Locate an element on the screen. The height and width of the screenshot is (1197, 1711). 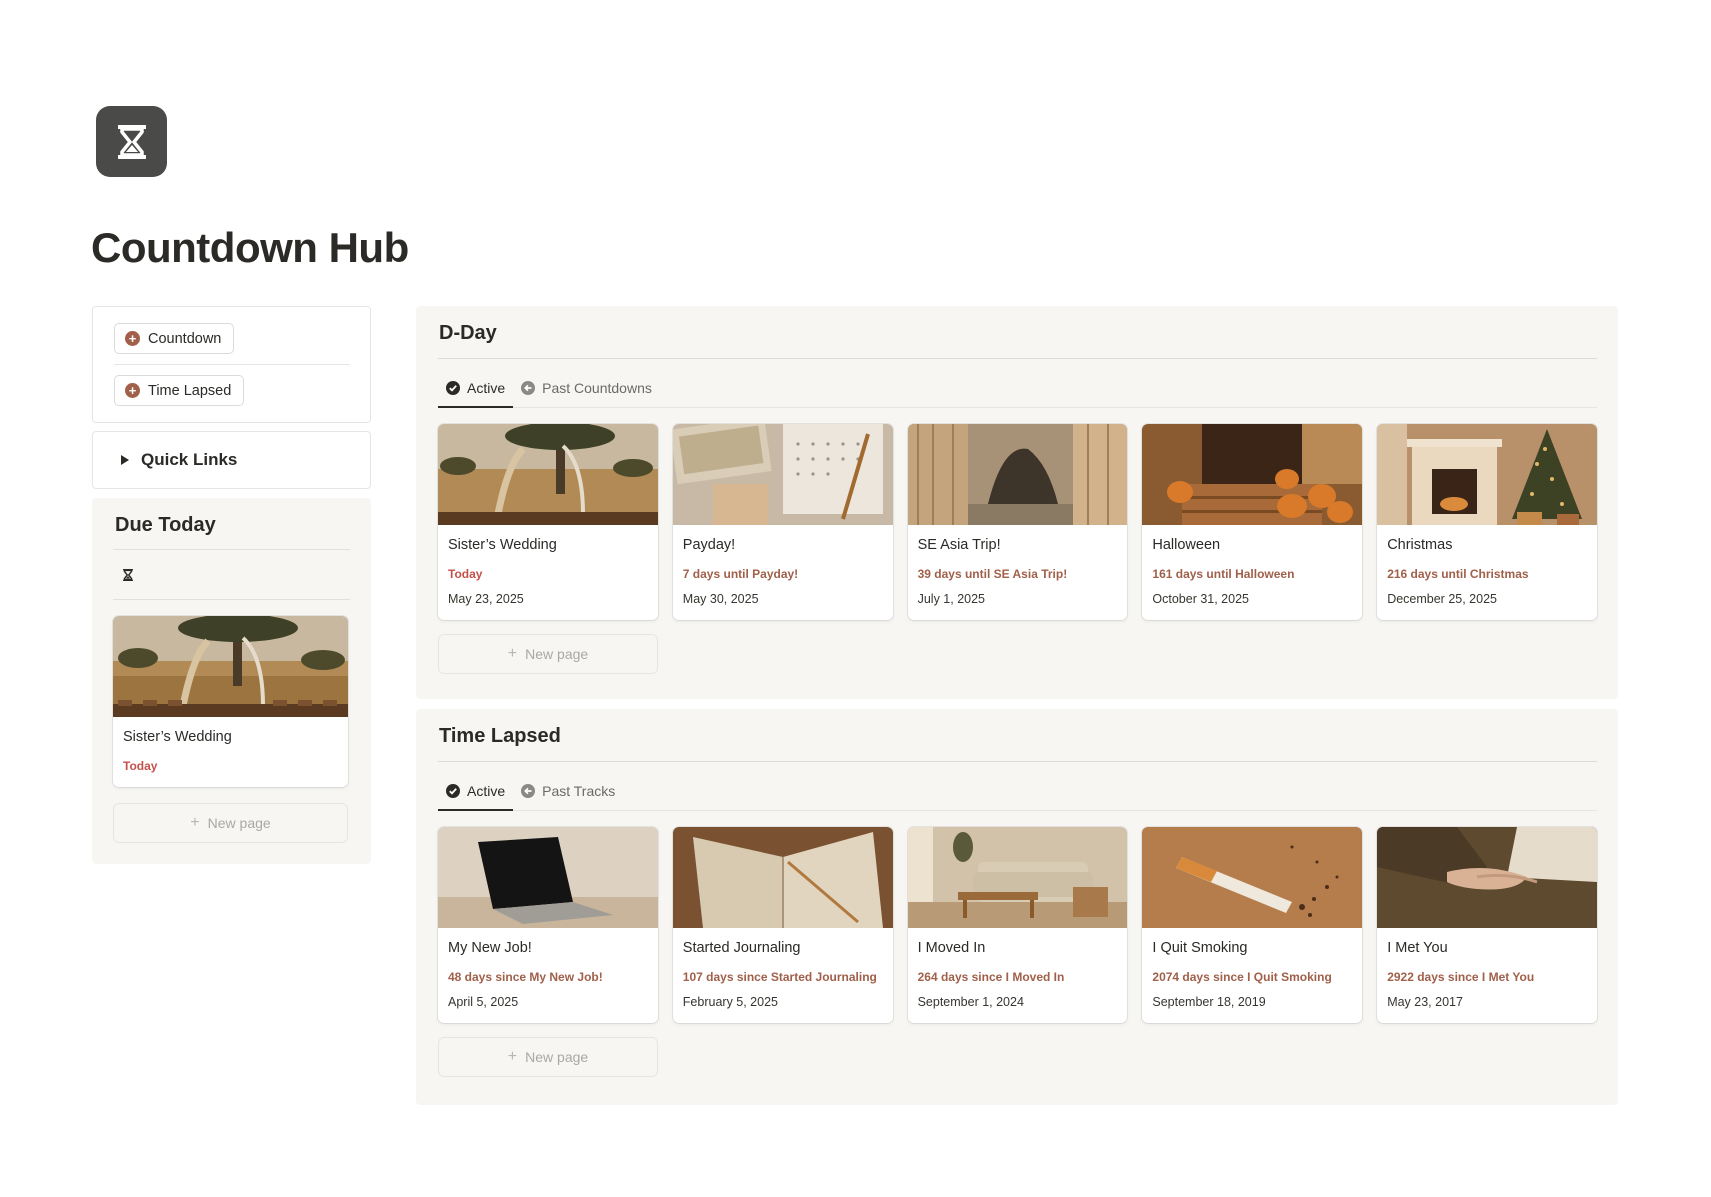
quick-links-label: Quick Links is located at coordinates (189, 459).